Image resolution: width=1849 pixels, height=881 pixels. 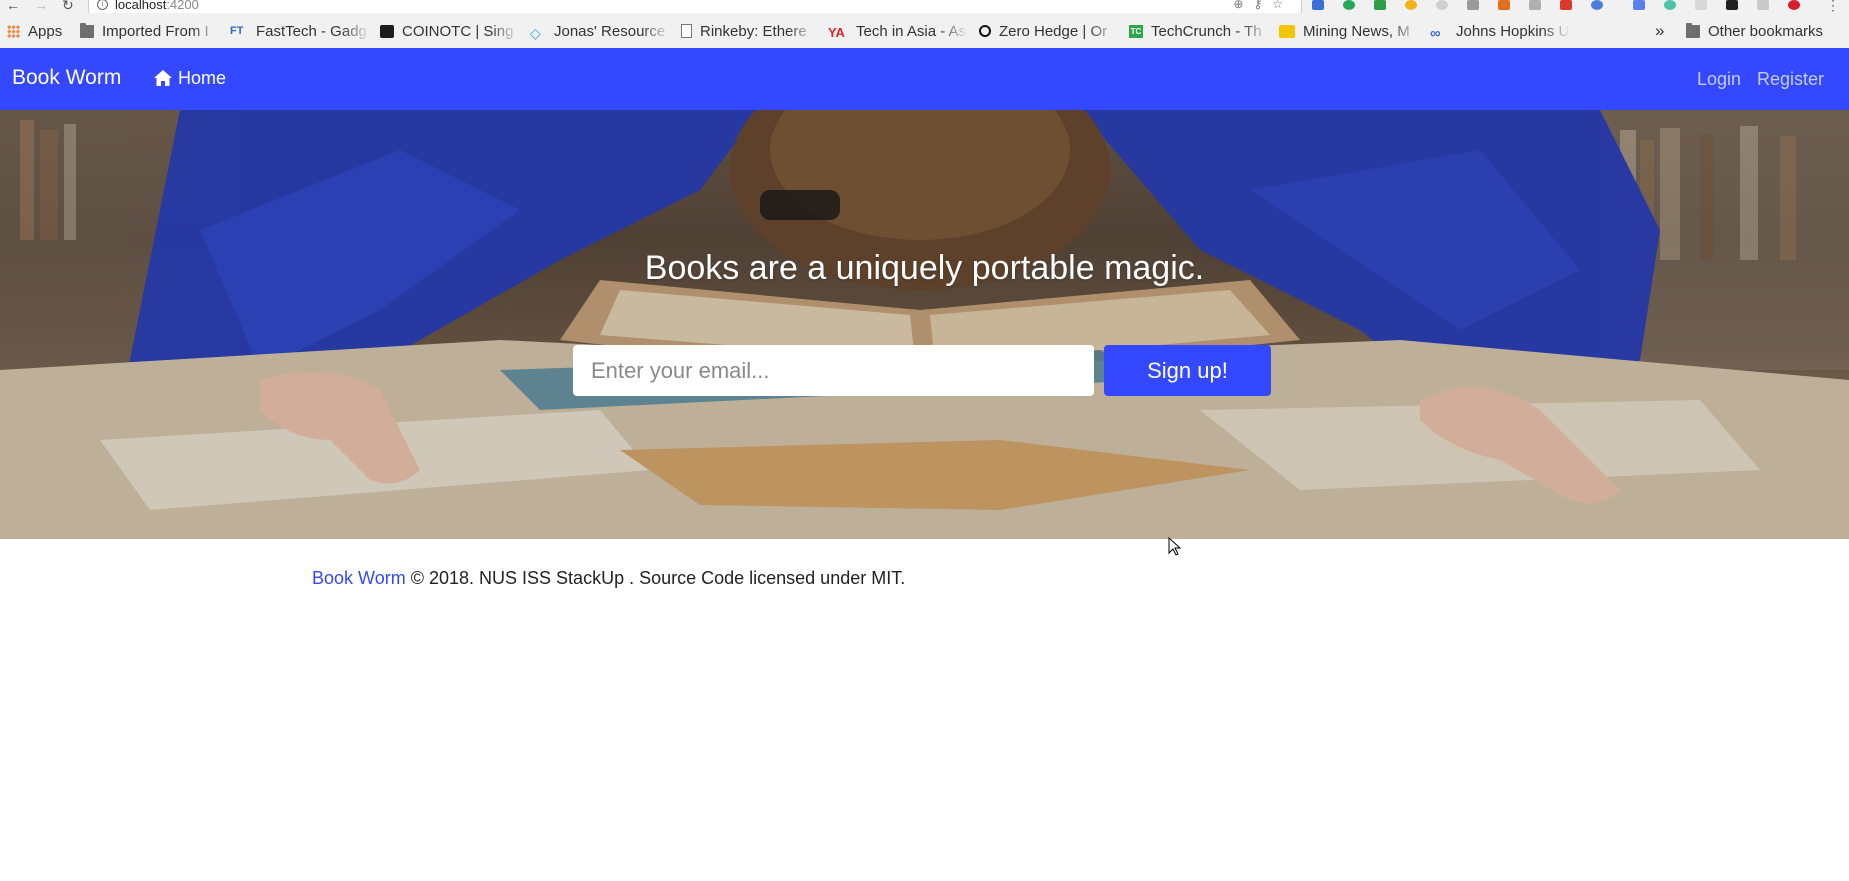 I want to click on bookmark-item: ◇ Jonas' Resource, so click(x=600, y=31).